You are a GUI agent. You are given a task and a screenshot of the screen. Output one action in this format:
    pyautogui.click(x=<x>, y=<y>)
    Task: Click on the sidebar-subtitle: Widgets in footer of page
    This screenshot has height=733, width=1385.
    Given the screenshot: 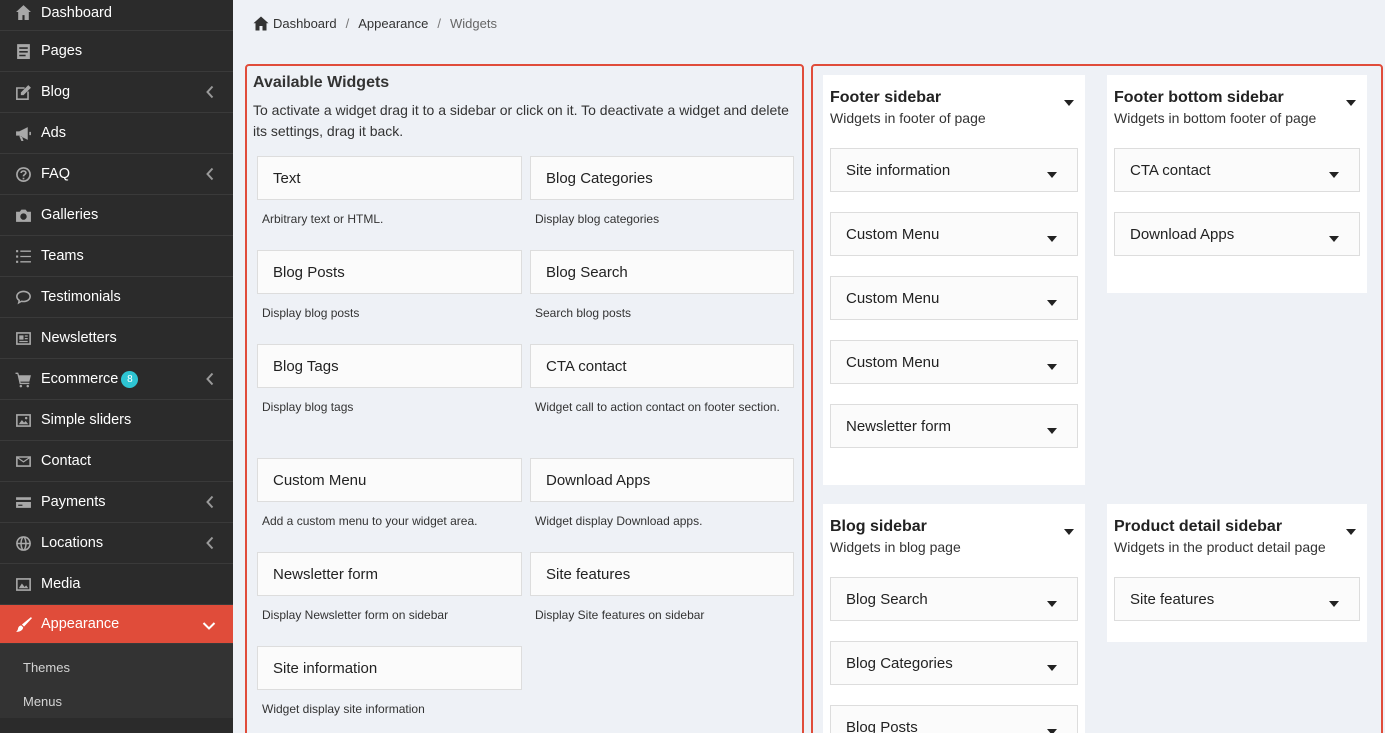 What is the action you would take?
    pyautogui.click(x=908, y=118)
    